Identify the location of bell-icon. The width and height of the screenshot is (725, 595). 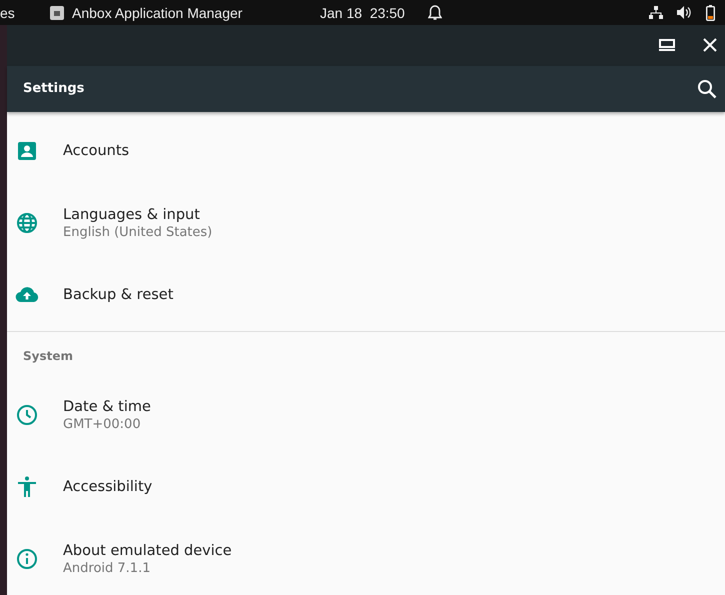
(435, 12).